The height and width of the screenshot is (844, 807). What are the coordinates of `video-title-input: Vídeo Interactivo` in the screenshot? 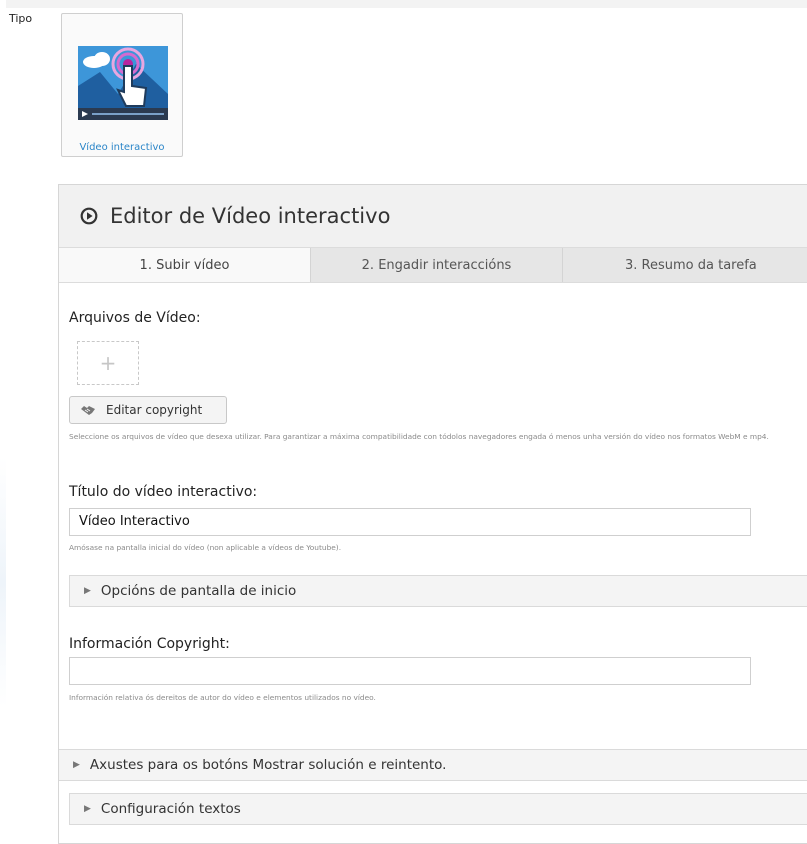 It's located at (410, 522).